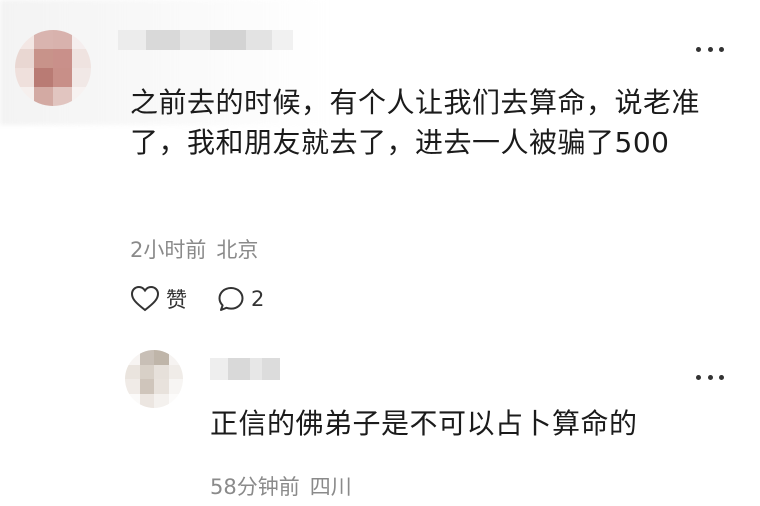 The height and width of the screenshot is (506, 760). Describe the element at coordinates (258, 299) in the screenshot. I see `reply-count: 2` at that location.